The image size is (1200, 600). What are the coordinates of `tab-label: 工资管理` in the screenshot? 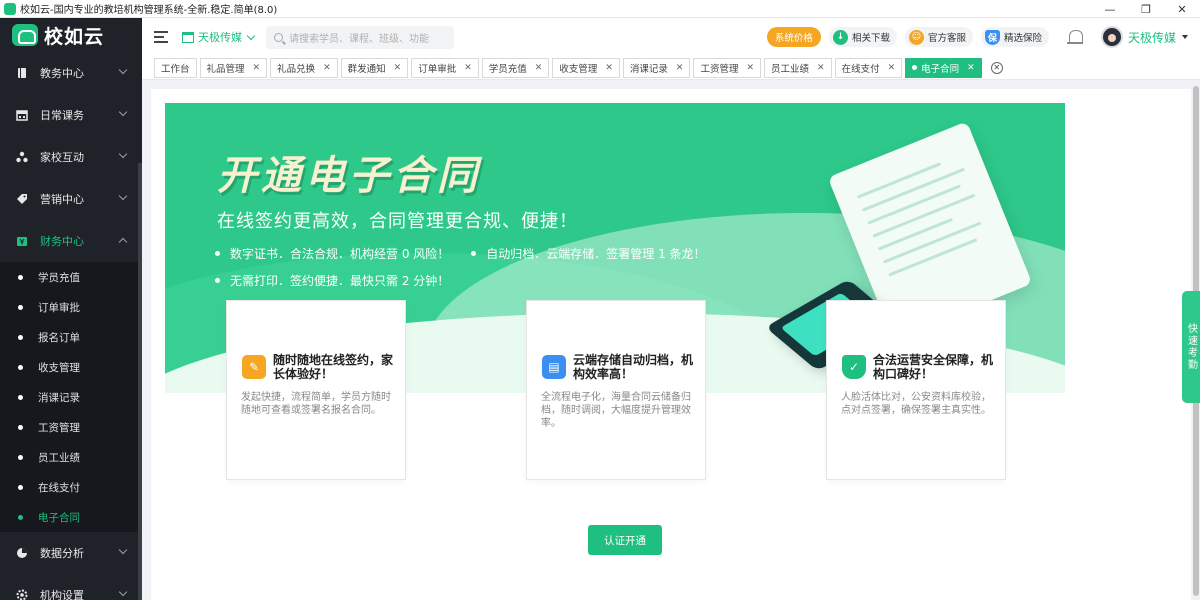 It's located at (719, 69).